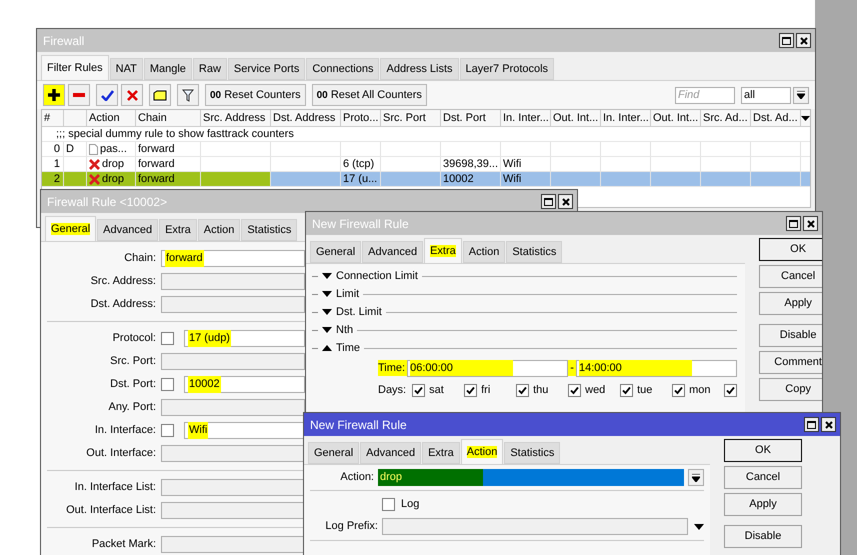 This screenshot has width=857, height=555. What do you see at coordinates (369, 95) in the screenshot?
I see `reset-counters-button: 00 Reset All Counters` at bounding box center [369, 95].